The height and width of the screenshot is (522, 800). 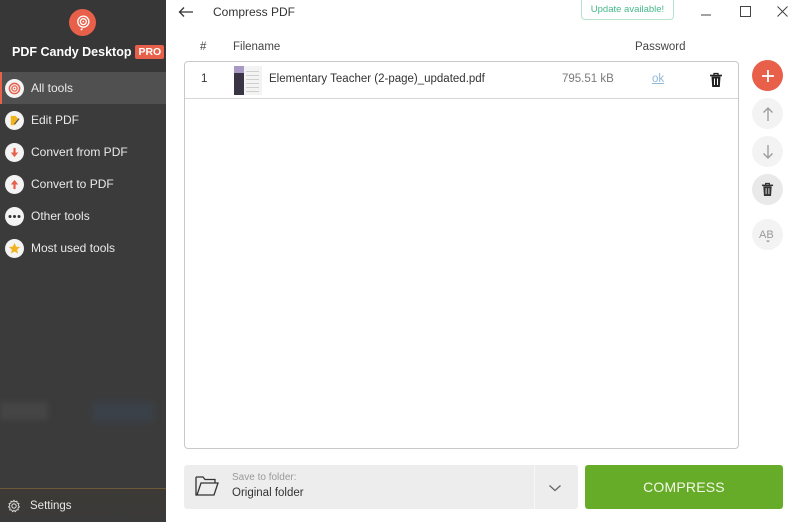 I want to click on sidebar-item-label: Most used tools, so click(x=73, y=248).